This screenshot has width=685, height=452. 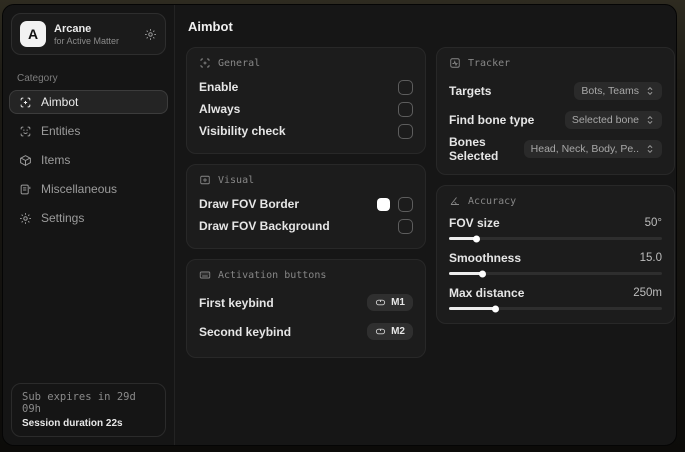 I want to click on setting-row-visibility-check: Visibility check, so click(x=306, y=131).